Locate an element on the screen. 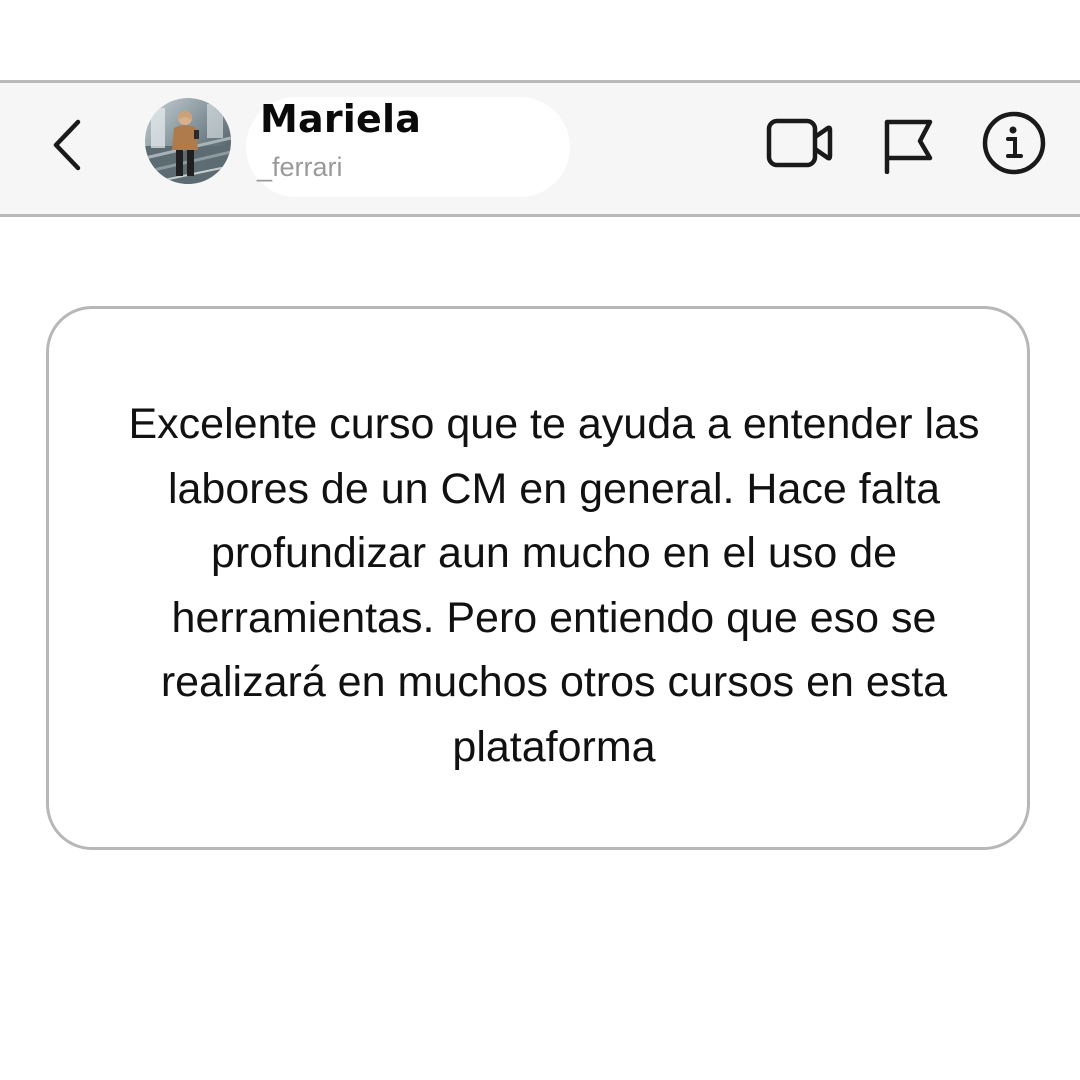 This screenshot has width=1080, height=1080. back-button is located at coordinates (70, 145).